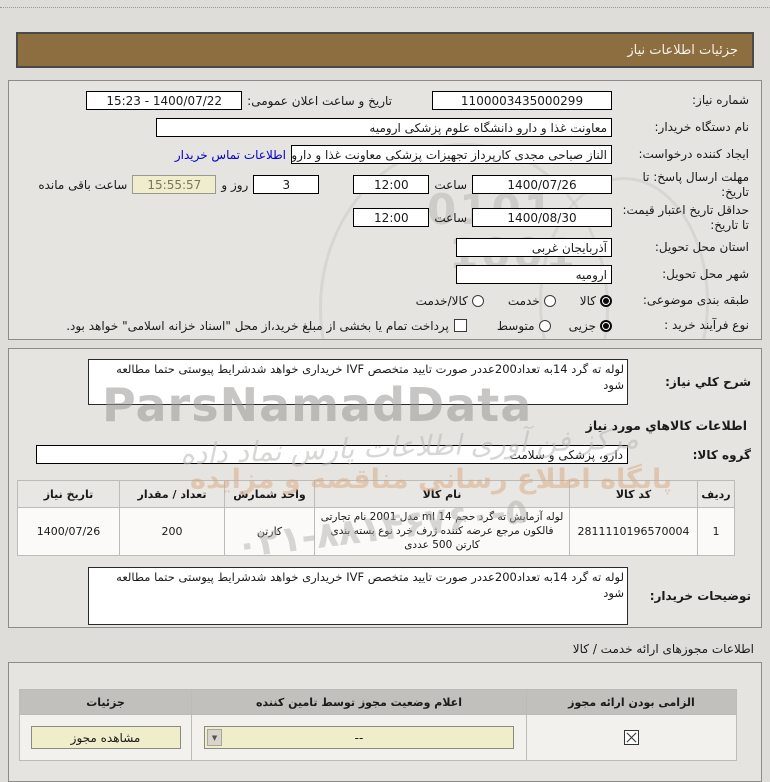  What do you see at coordinates (702, 127) in the screenshot?
I see `buyer-org-label: نام دستگاه خریدار:` at bounding box center [702, 127].